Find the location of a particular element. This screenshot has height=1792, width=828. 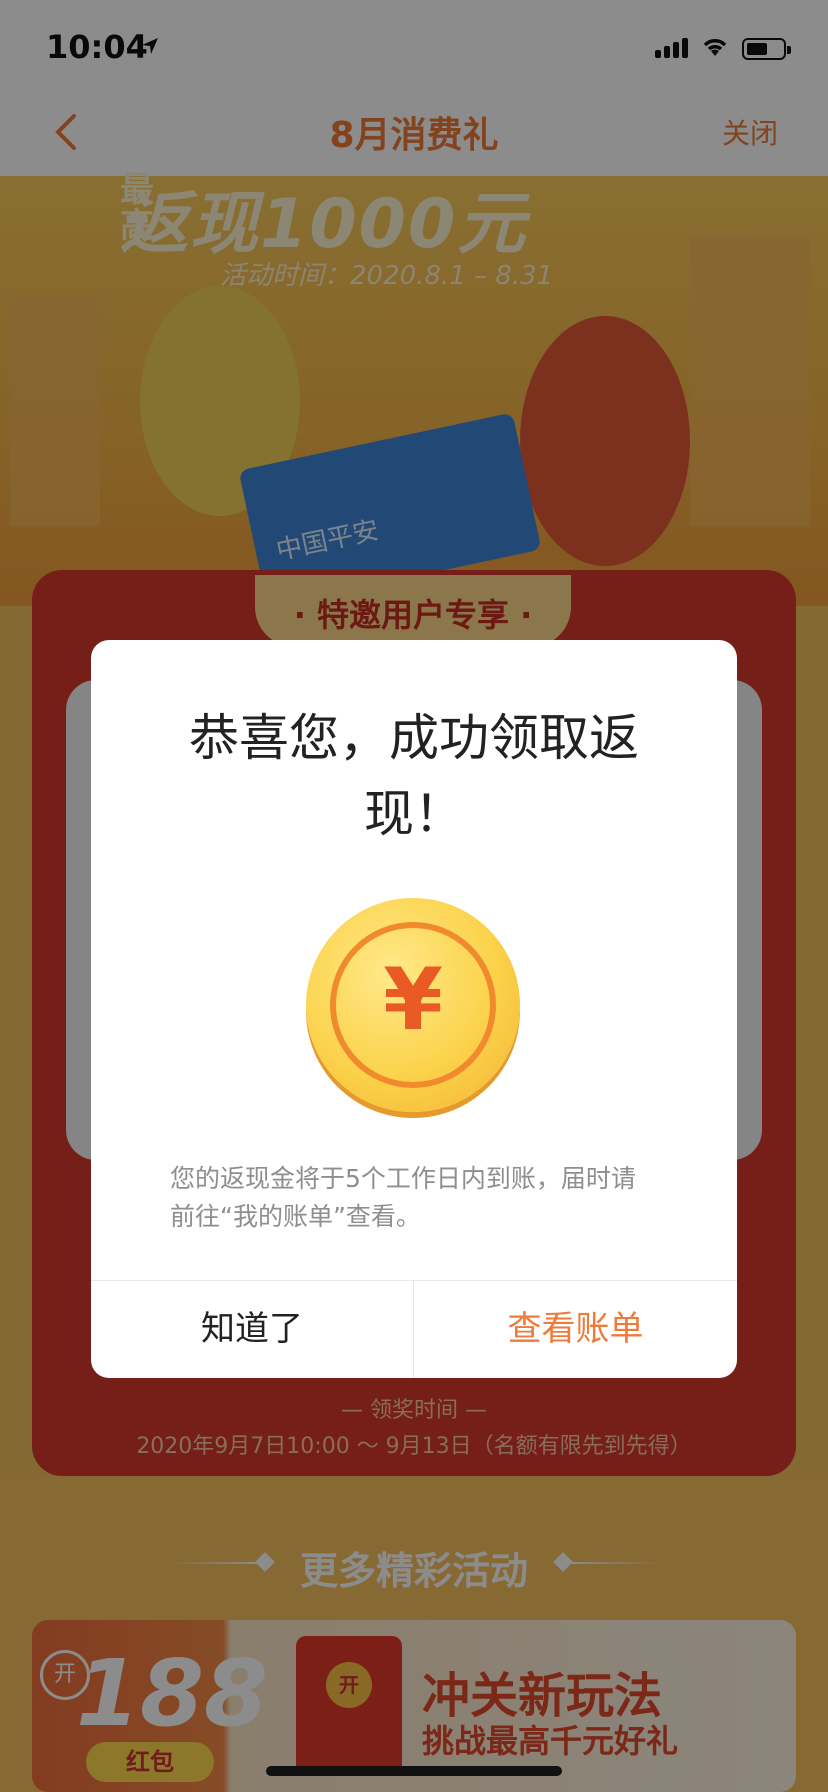

got-it-button: 知道了 is located at coordinates (252, 1329).